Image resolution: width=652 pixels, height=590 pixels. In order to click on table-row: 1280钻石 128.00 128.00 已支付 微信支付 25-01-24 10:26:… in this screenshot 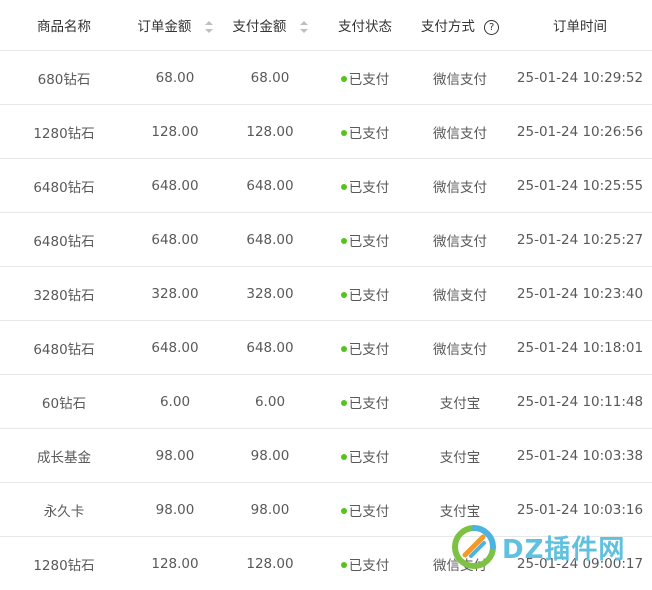, I will do `click(326, 131)`.